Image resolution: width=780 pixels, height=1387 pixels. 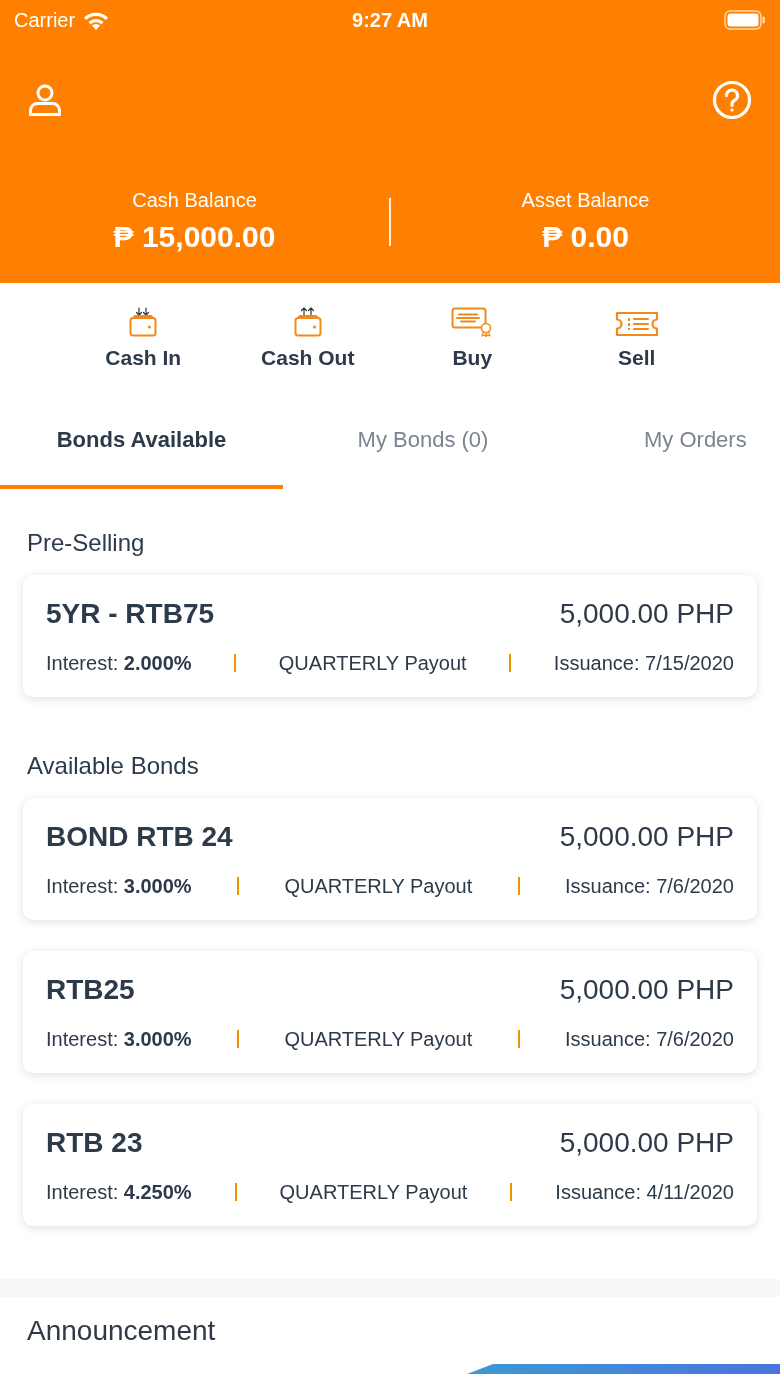 What do you see at coordinates (636, 338) in the screenshot?
I see `action-button: Sell` at bounding box center [636, 338].